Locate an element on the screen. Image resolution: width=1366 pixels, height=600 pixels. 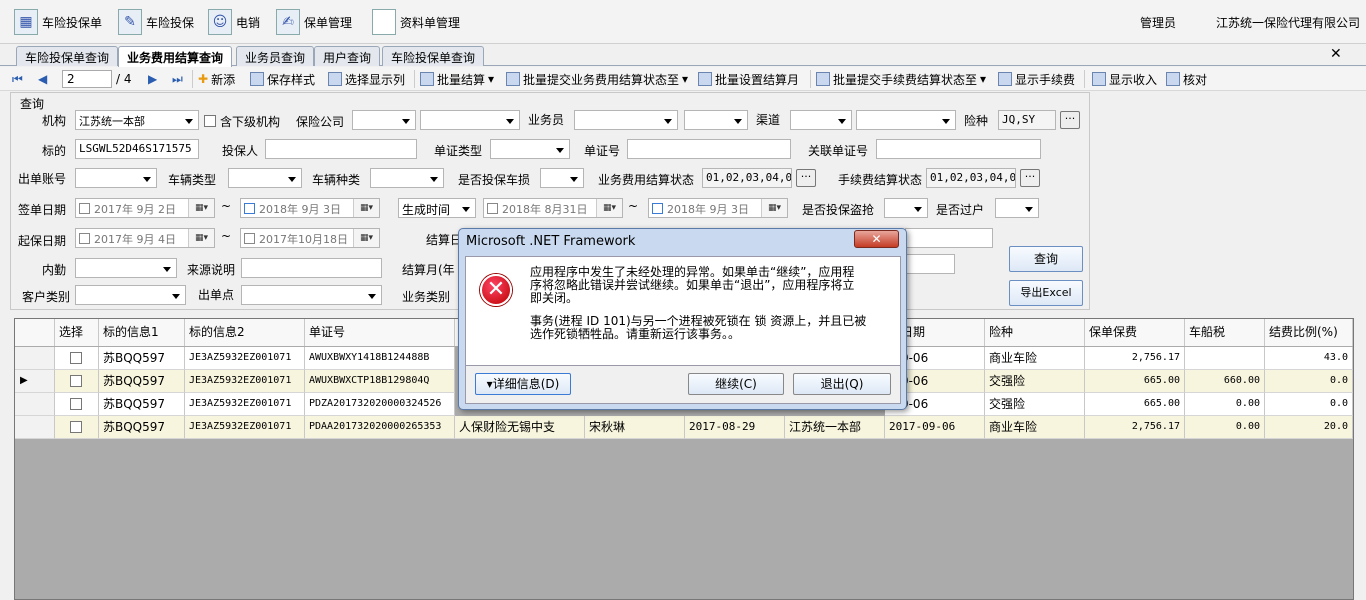
doc-type-select is located at coordinates (530, 149).